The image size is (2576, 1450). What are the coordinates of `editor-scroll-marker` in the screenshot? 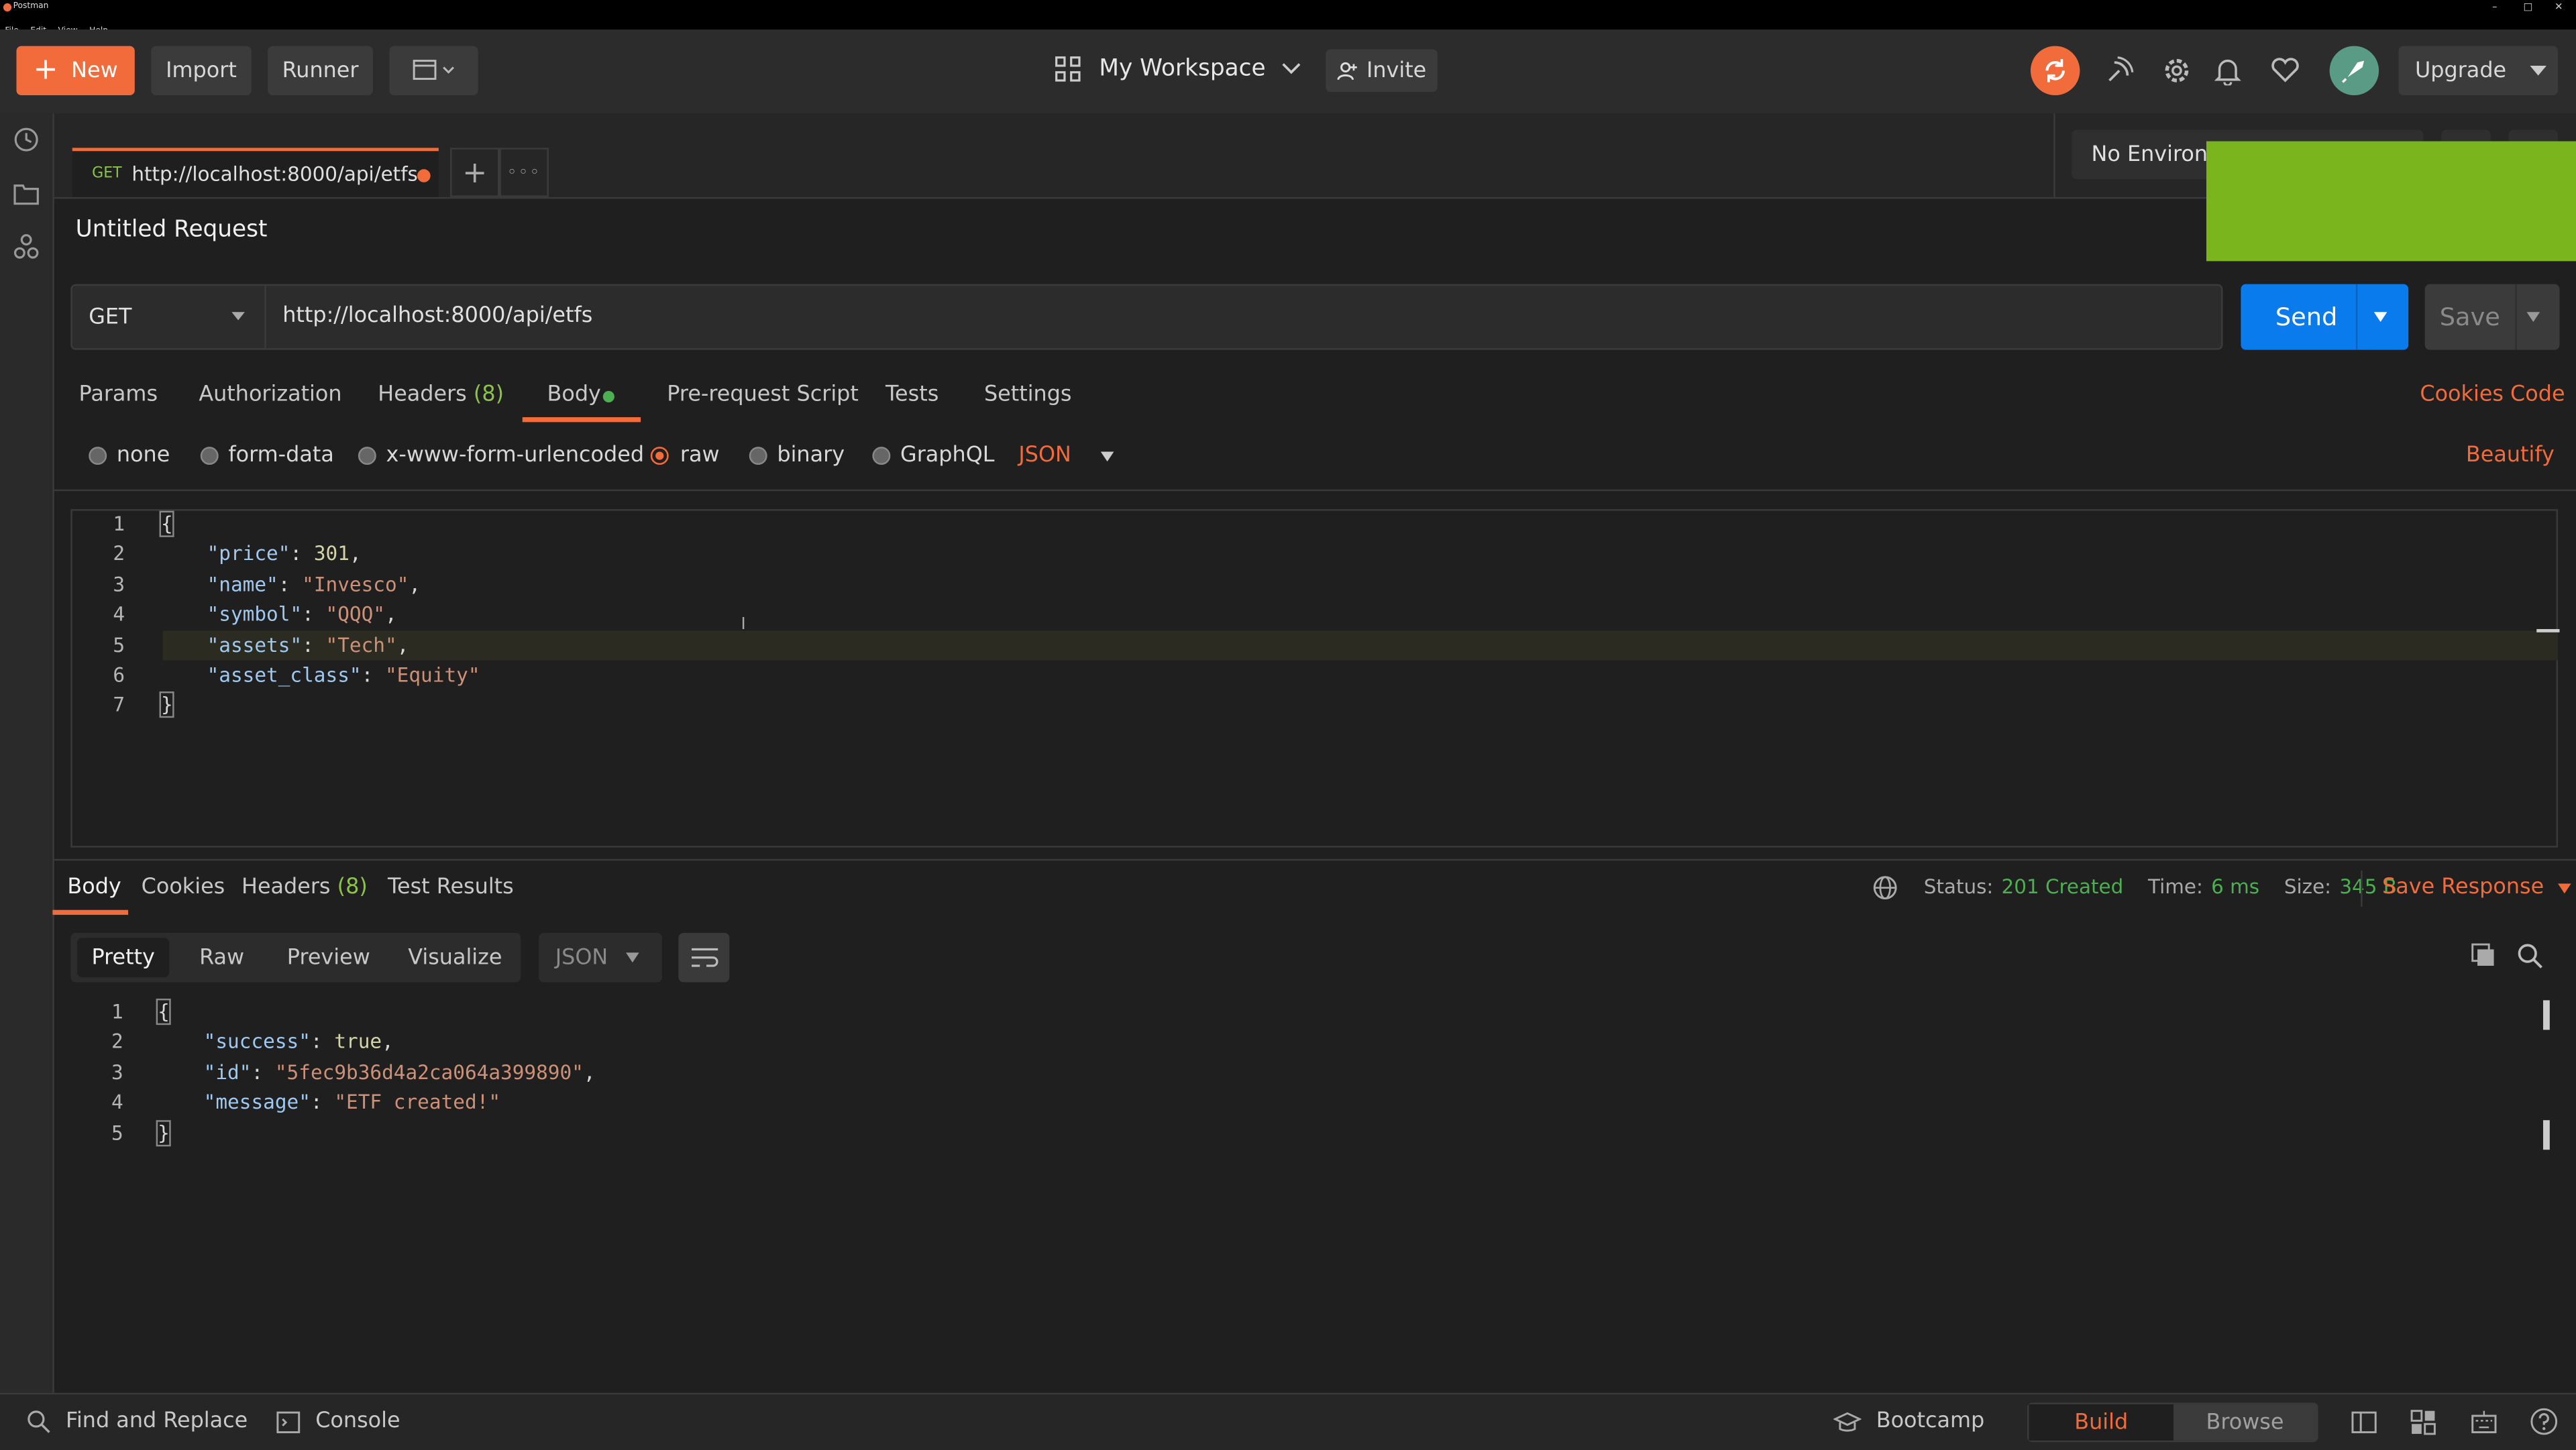 It's located at (2548, 630).